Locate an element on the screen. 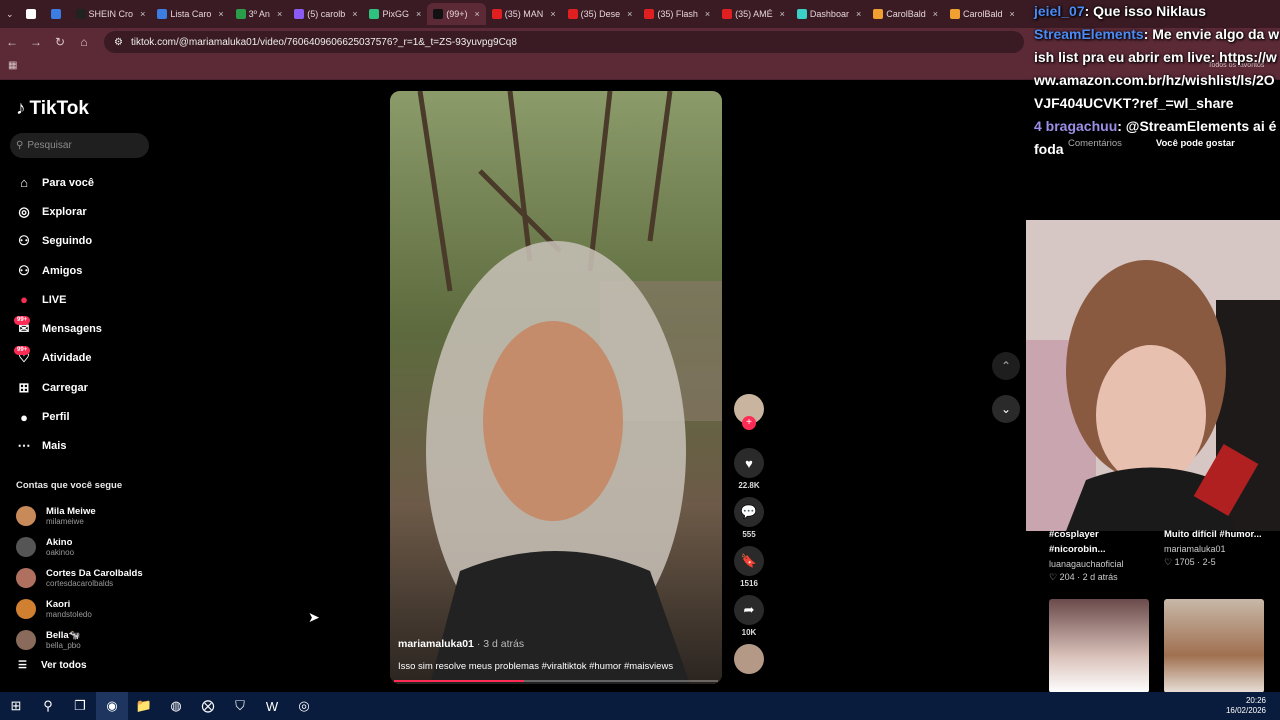  browser-tab: (35) AMÉ × is located at coordinates (753, 14).